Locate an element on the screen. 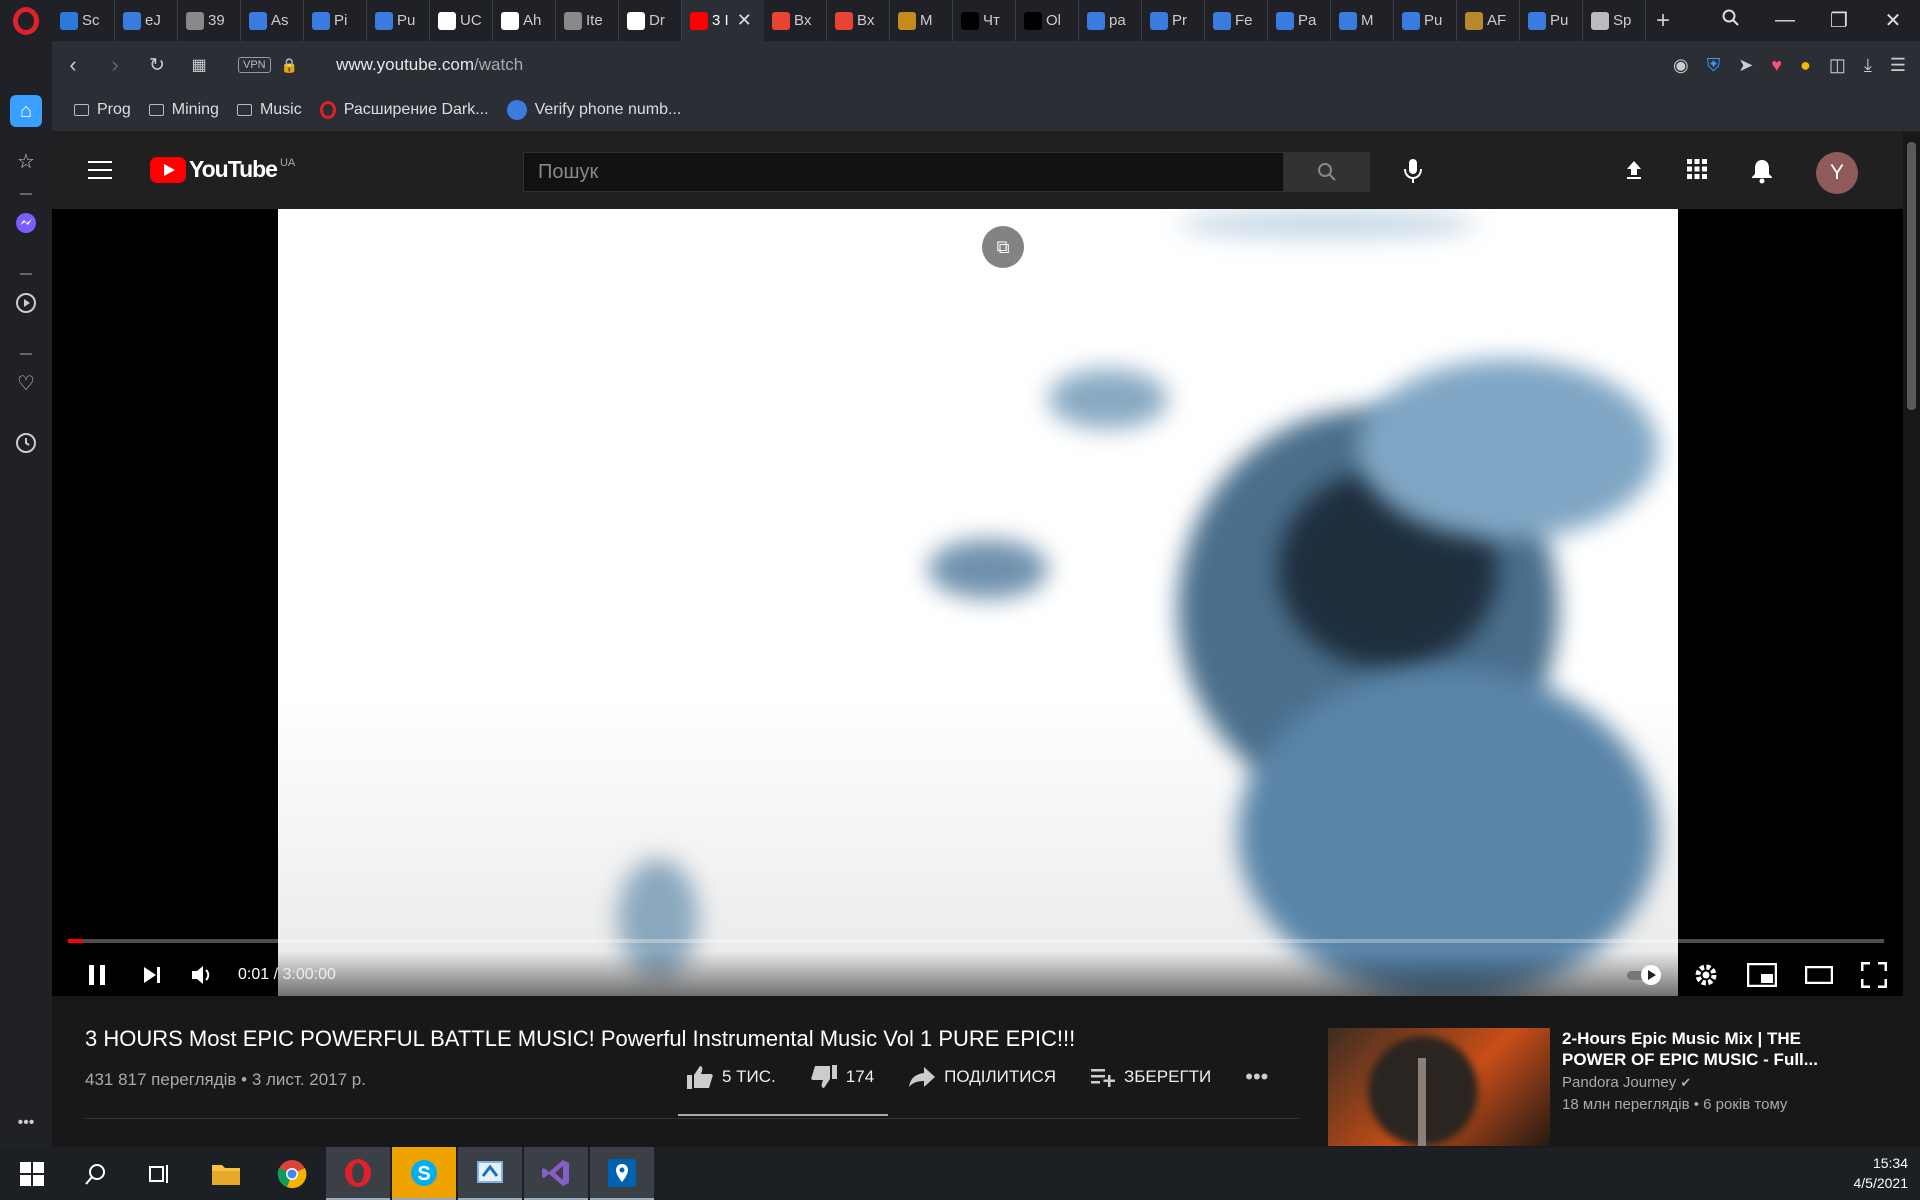  settings-gear-icon is located at coordinates (1706, 975).